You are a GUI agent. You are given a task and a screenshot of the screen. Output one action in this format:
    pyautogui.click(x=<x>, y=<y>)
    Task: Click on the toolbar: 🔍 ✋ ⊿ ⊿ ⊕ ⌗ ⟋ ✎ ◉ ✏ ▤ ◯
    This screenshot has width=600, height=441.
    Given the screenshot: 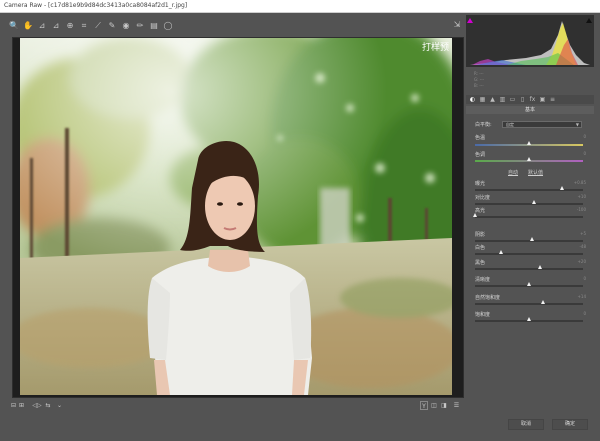 What is the action you would take?
    pyautogui.click(x=235, y=26)
    